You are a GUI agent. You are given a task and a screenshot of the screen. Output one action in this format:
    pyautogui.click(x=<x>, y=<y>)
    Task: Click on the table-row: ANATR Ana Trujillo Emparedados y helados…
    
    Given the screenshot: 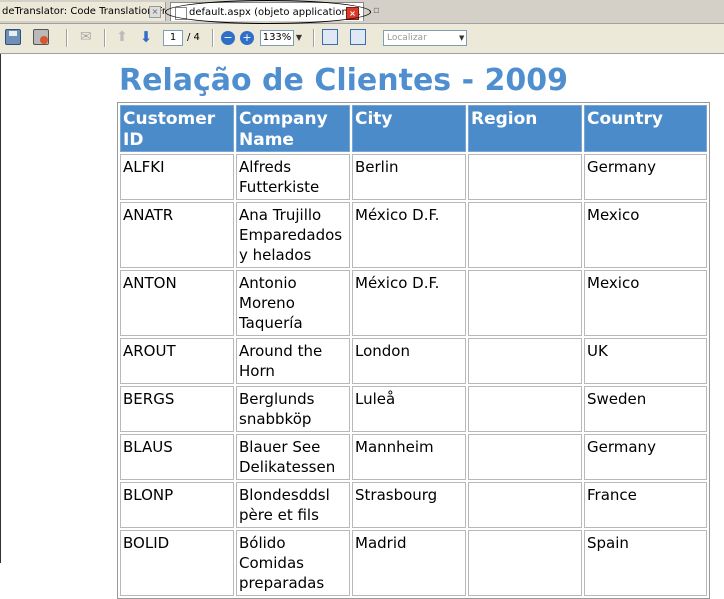 What is the action you would take?
    pyautogui.click(x=413, y=235)
    